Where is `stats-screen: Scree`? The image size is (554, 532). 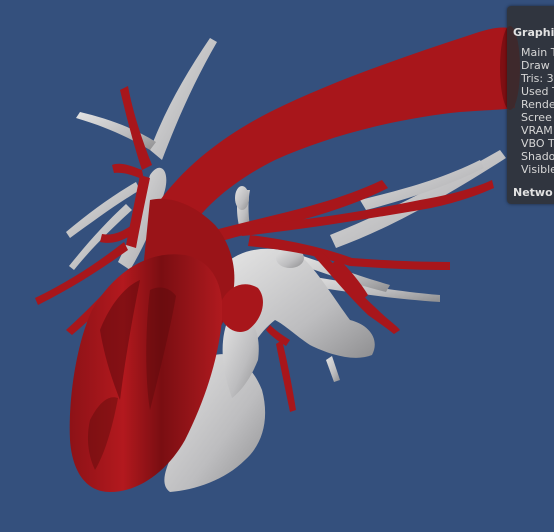
stats-screen: Scree is located at coordinates (536, 117).